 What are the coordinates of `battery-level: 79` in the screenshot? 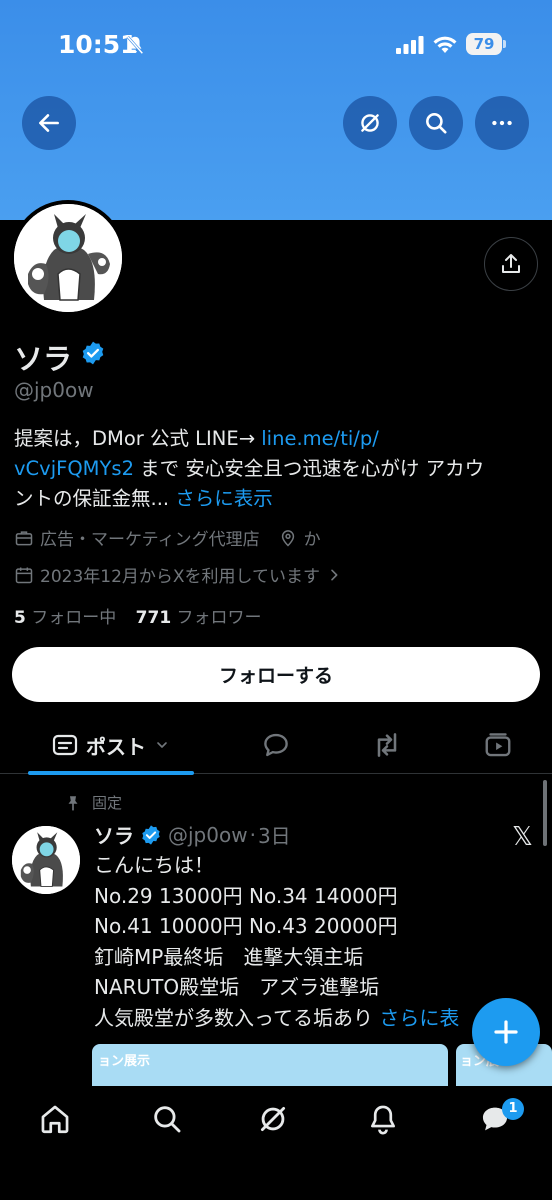 It's located at (484, 44).